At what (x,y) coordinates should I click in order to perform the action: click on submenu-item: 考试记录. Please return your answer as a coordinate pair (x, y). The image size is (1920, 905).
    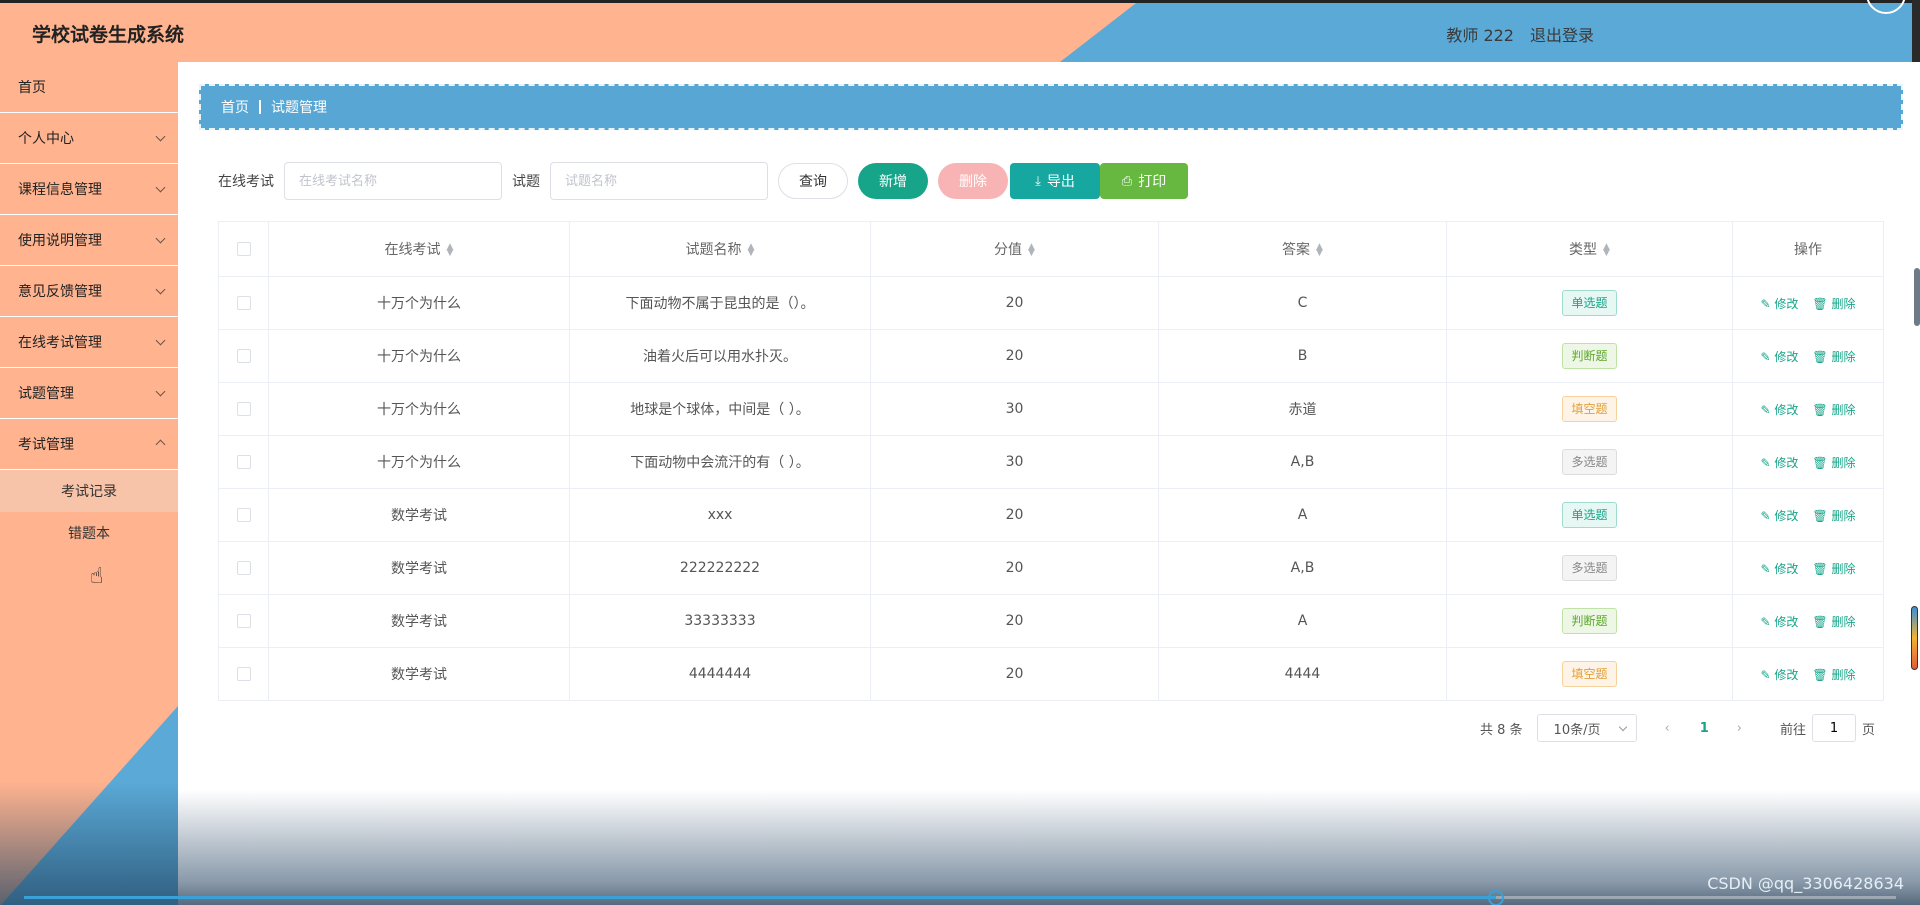
    Looking at the image, I should click on (89, 491).